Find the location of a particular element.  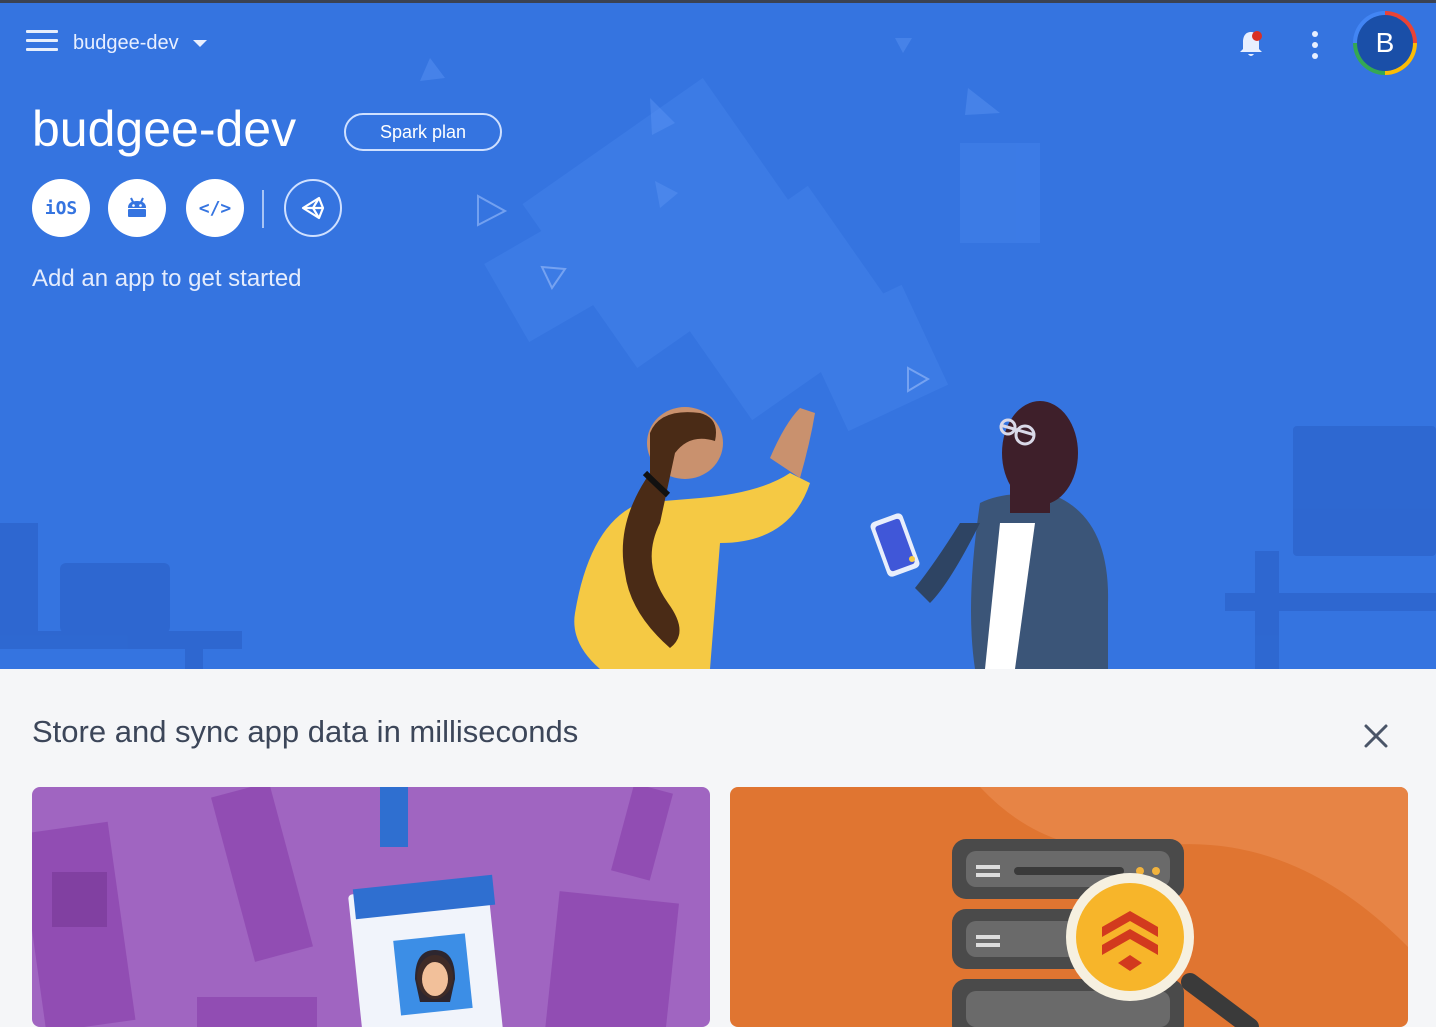

add-android-app-button is located at coordinates (137, 208).